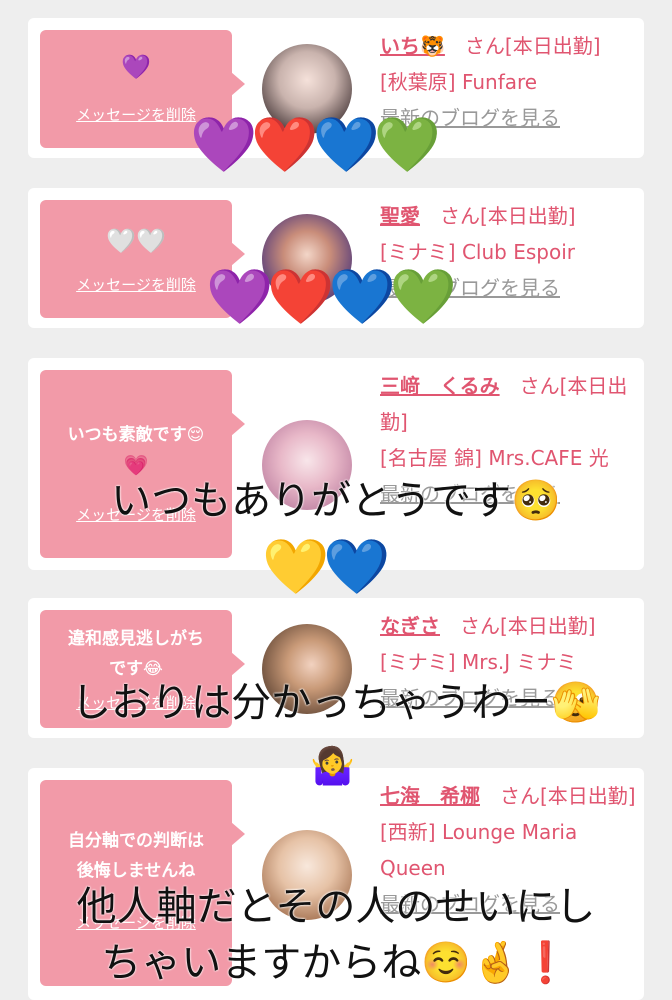 The width and height of the screenshot is (672, 1000). What do you see at coordinates (332, 766) in the screenshot?
I see `shrug-emoji: 🤷‍♀️` at bounding box center [332, 766].